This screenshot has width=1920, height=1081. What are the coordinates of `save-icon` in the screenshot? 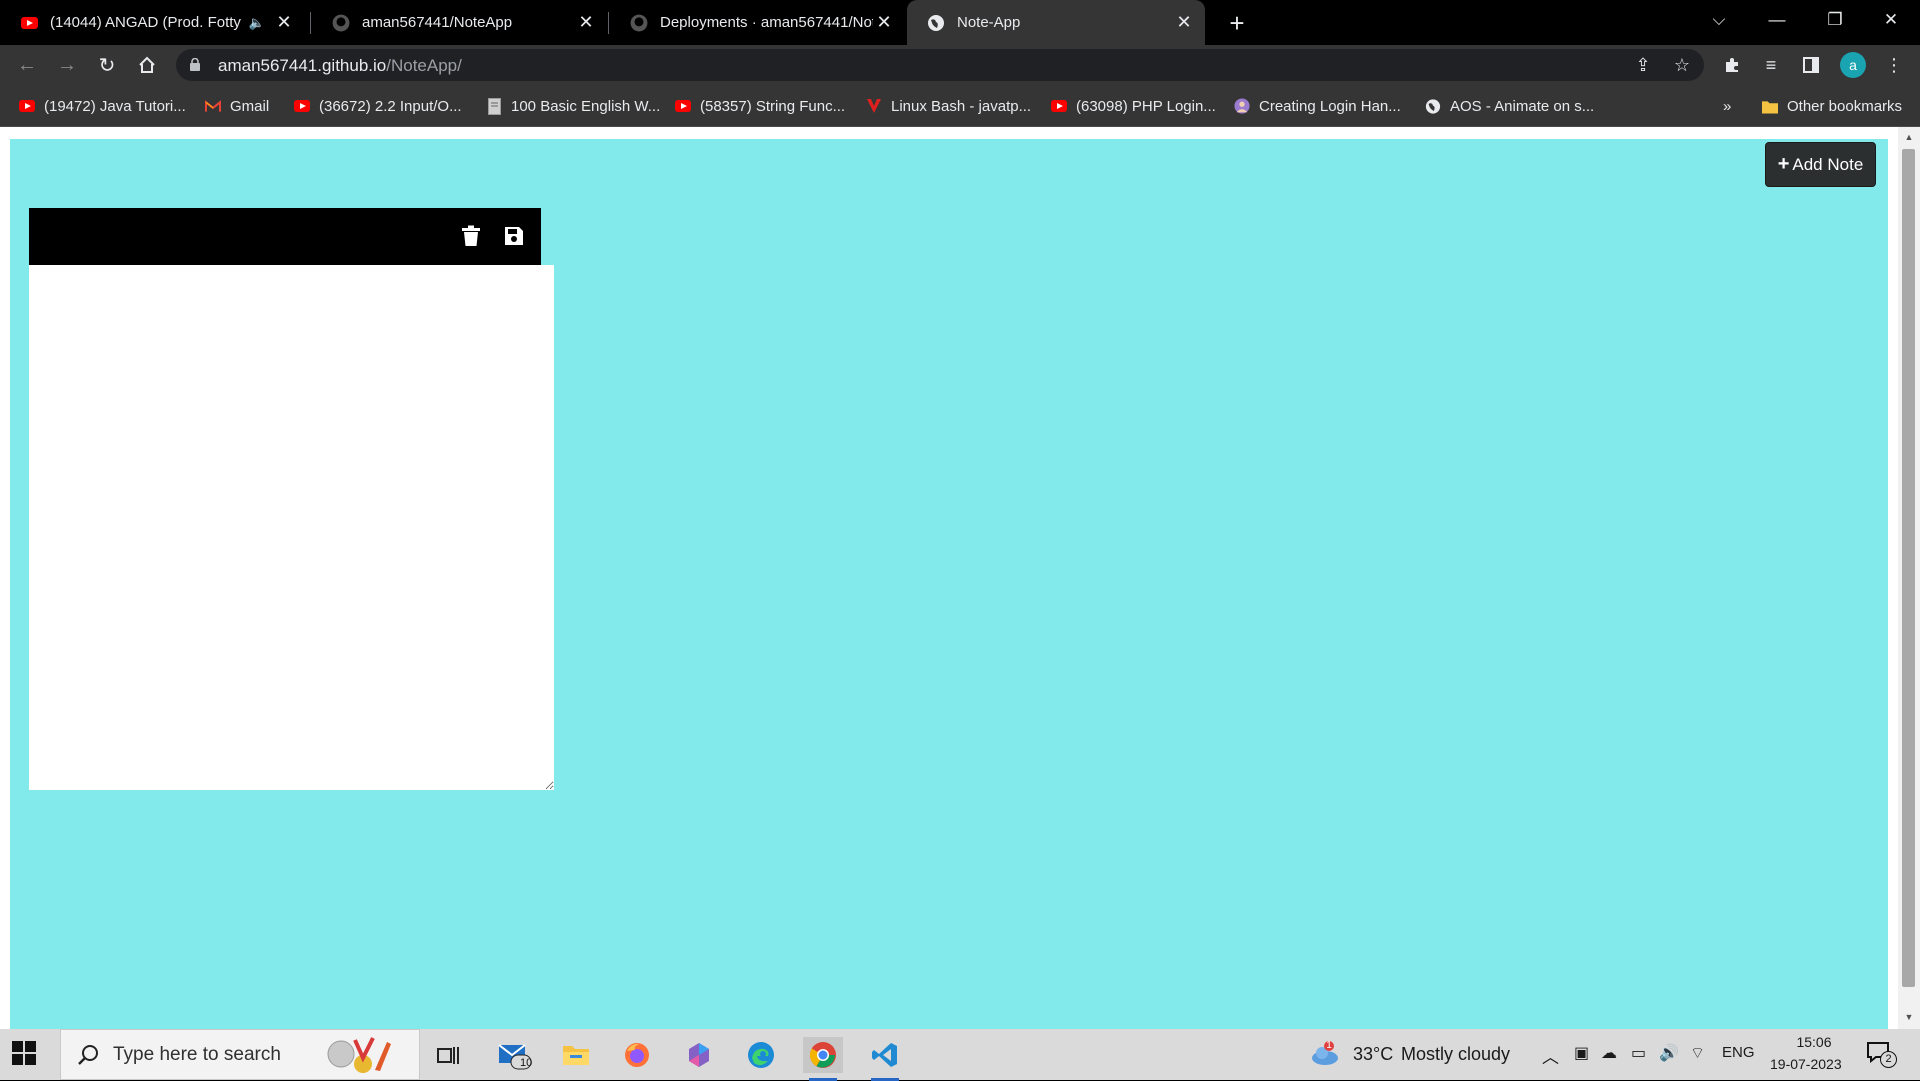 It's located at (514, 236).